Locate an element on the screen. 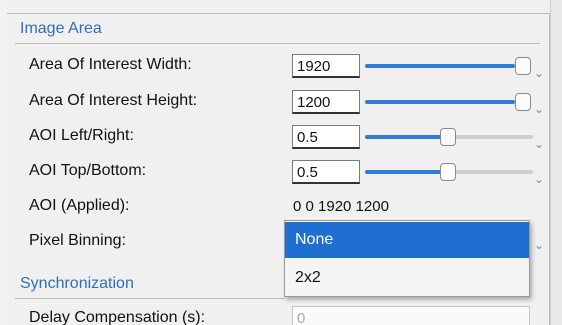  row-label-aoi-height: Area Of Interest Height: is located at coordinates (113, 100).